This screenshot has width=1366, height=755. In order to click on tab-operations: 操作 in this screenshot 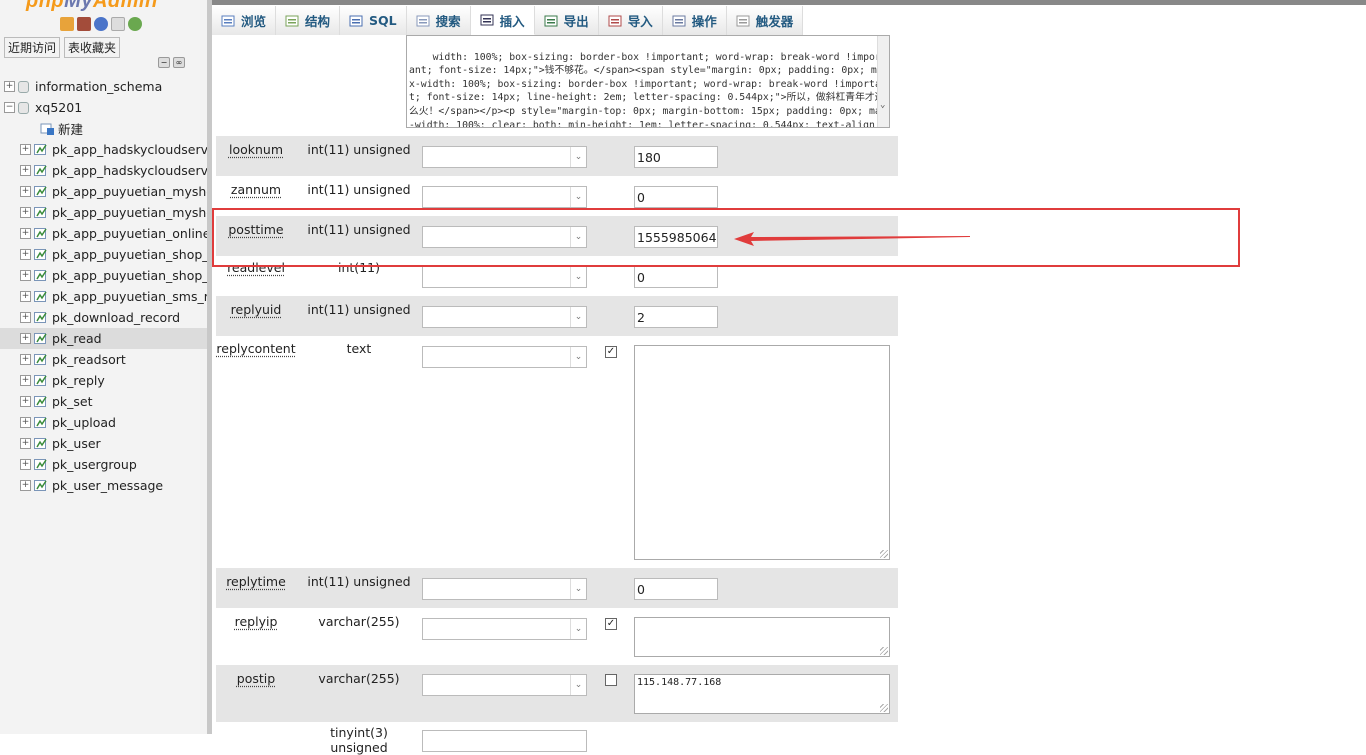, I will do `click(694, 20)`.